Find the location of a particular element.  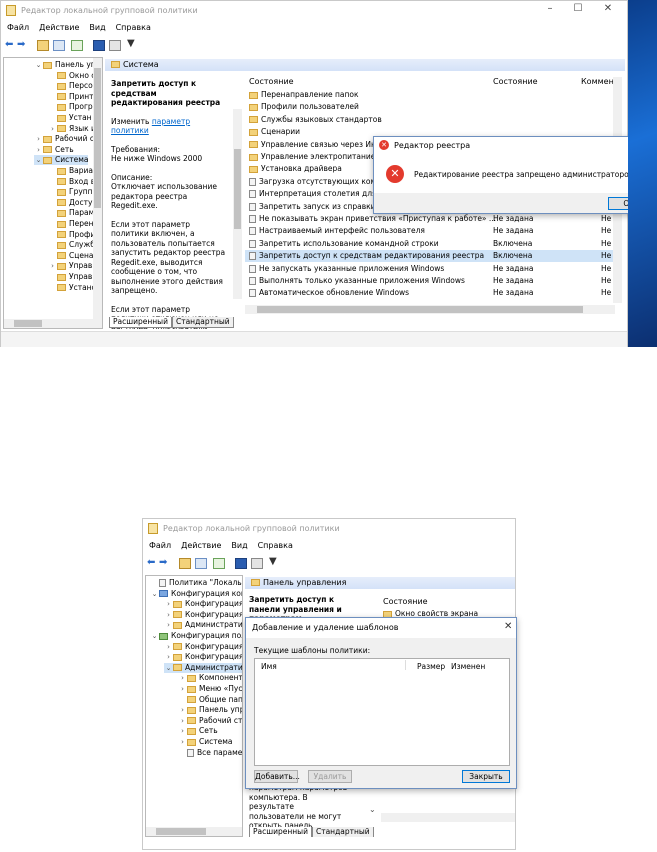

maximize-icon: ☐ is located at coordinates (578, 8).